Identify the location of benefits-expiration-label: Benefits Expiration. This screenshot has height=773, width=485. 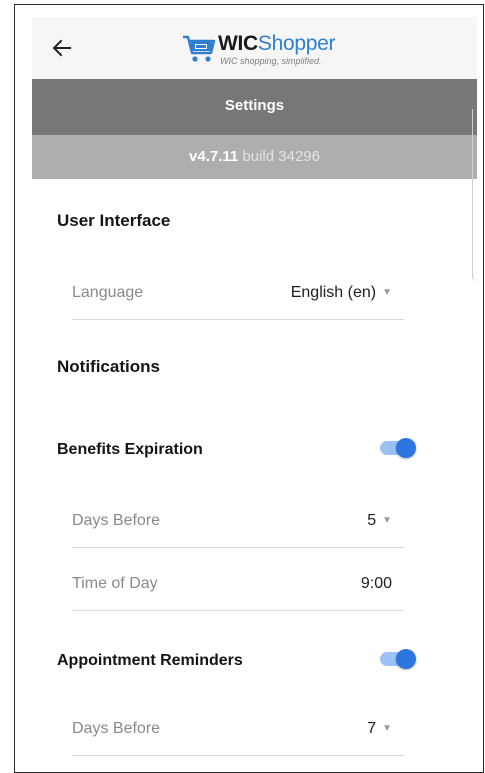
(130, 449).